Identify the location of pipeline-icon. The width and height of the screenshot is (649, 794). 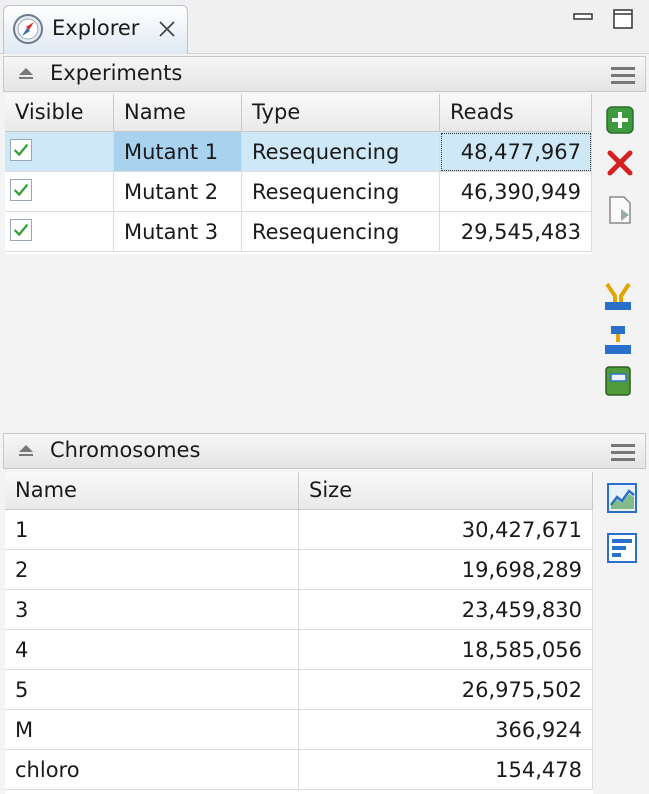
(618, 340).